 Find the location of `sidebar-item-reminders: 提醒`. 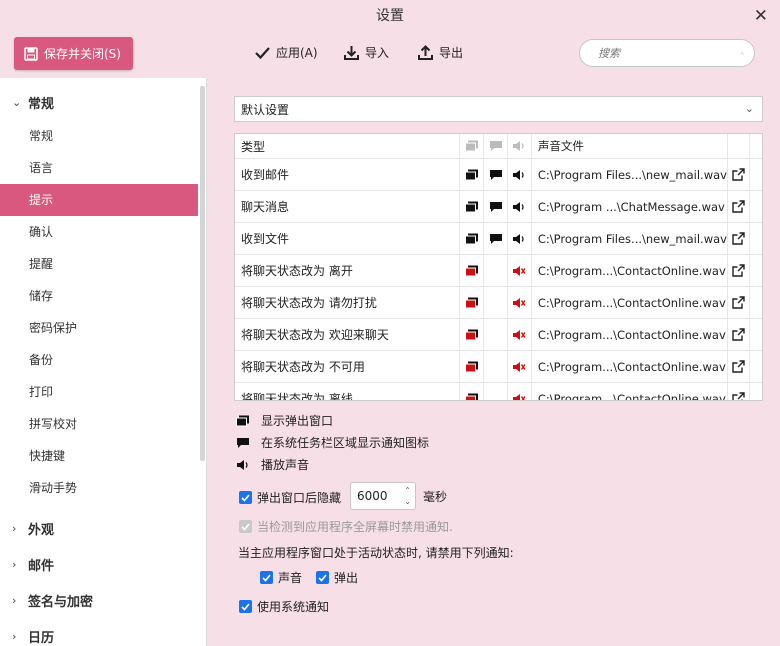

sidebar-item-reminders: 提醒 is located at coordinates (99, 264).